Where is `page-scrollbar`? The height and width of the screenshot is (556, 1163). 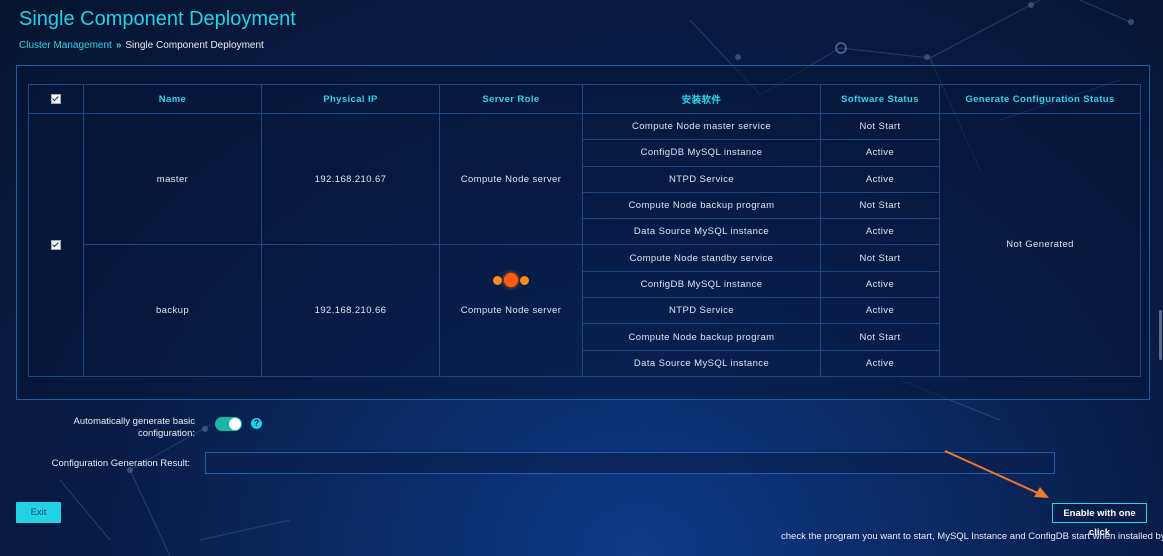
page-scrollbar is located at coordinates (1160, 335).